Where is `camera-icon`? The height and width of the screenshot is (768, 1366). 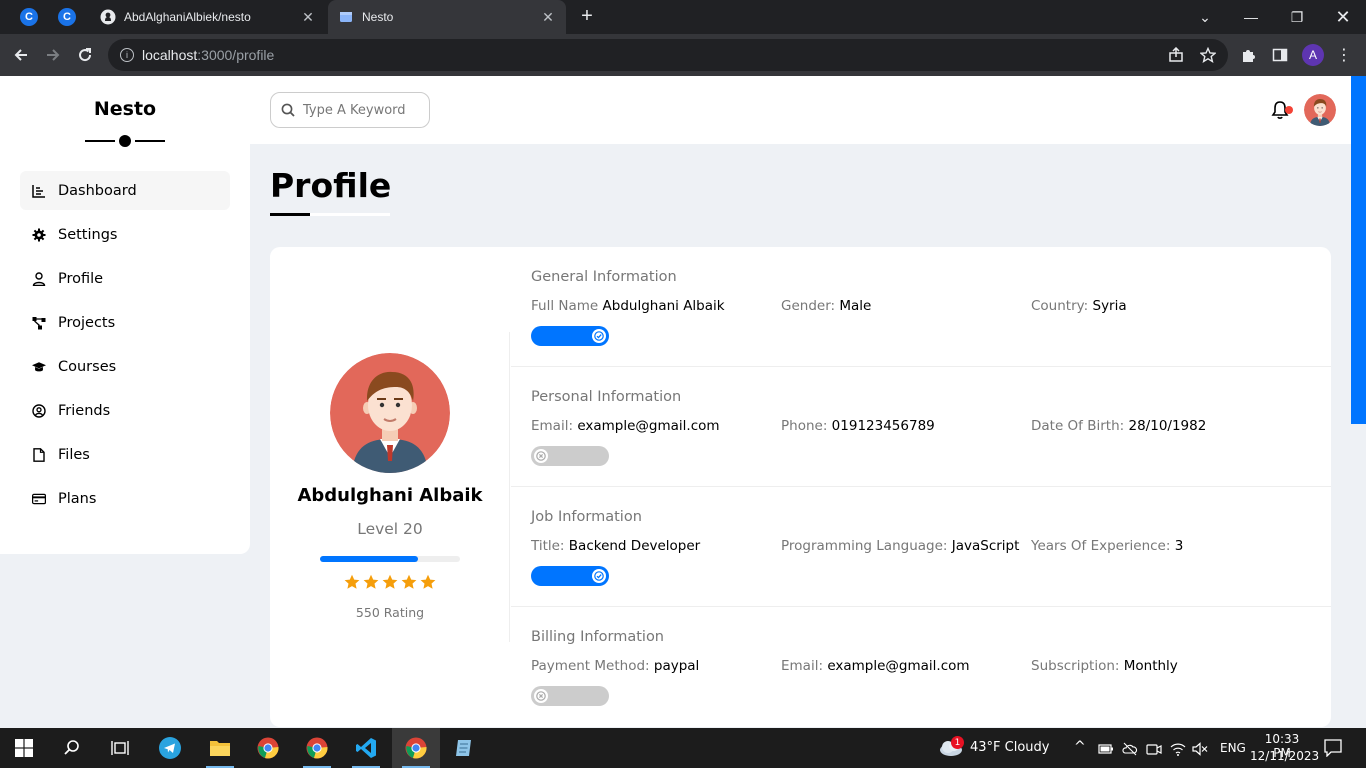 camera-icon is located at coordinates (1154, 750).